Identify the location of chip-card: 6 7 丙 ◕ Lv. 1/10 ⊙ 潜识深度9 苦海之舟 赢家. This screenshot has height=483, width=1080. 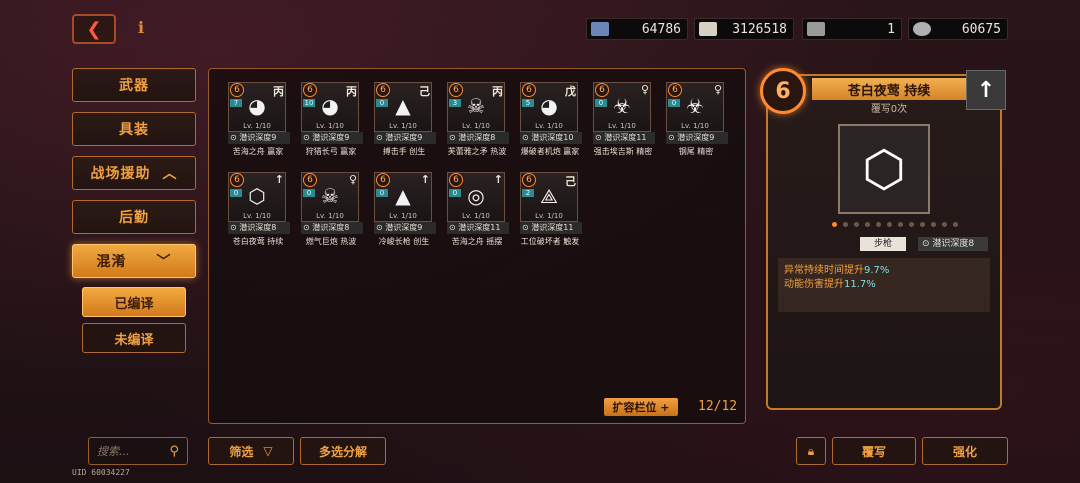
(259, 124).